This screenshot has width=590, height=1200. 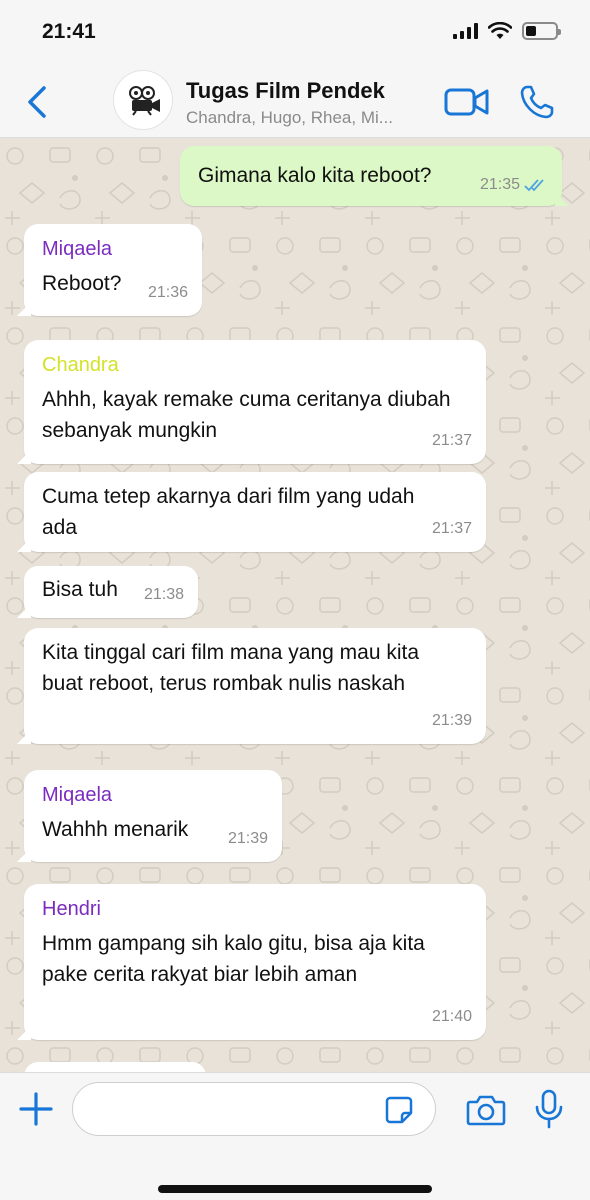 I want to click on back-button, so click(x=38, y=102).